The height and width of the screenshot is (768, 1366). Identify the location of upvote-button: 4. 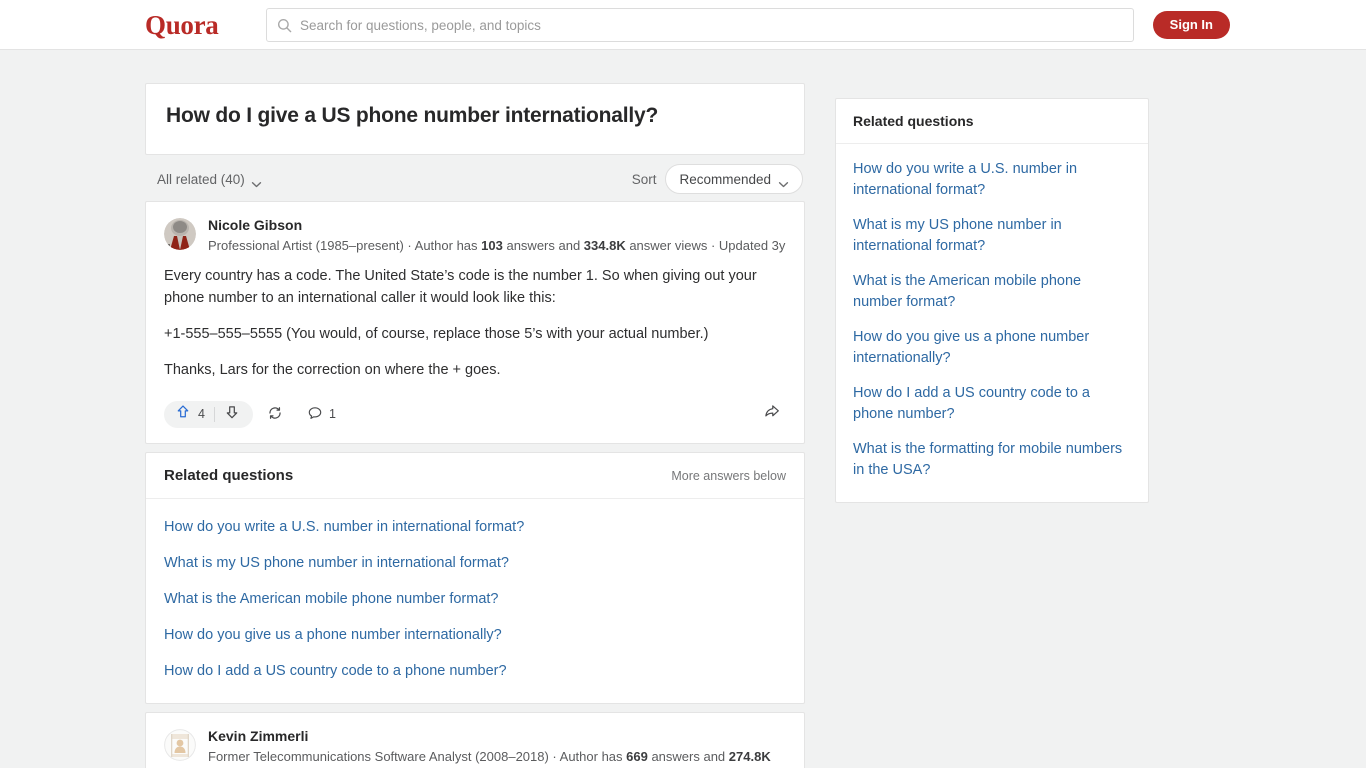
(191, 414).